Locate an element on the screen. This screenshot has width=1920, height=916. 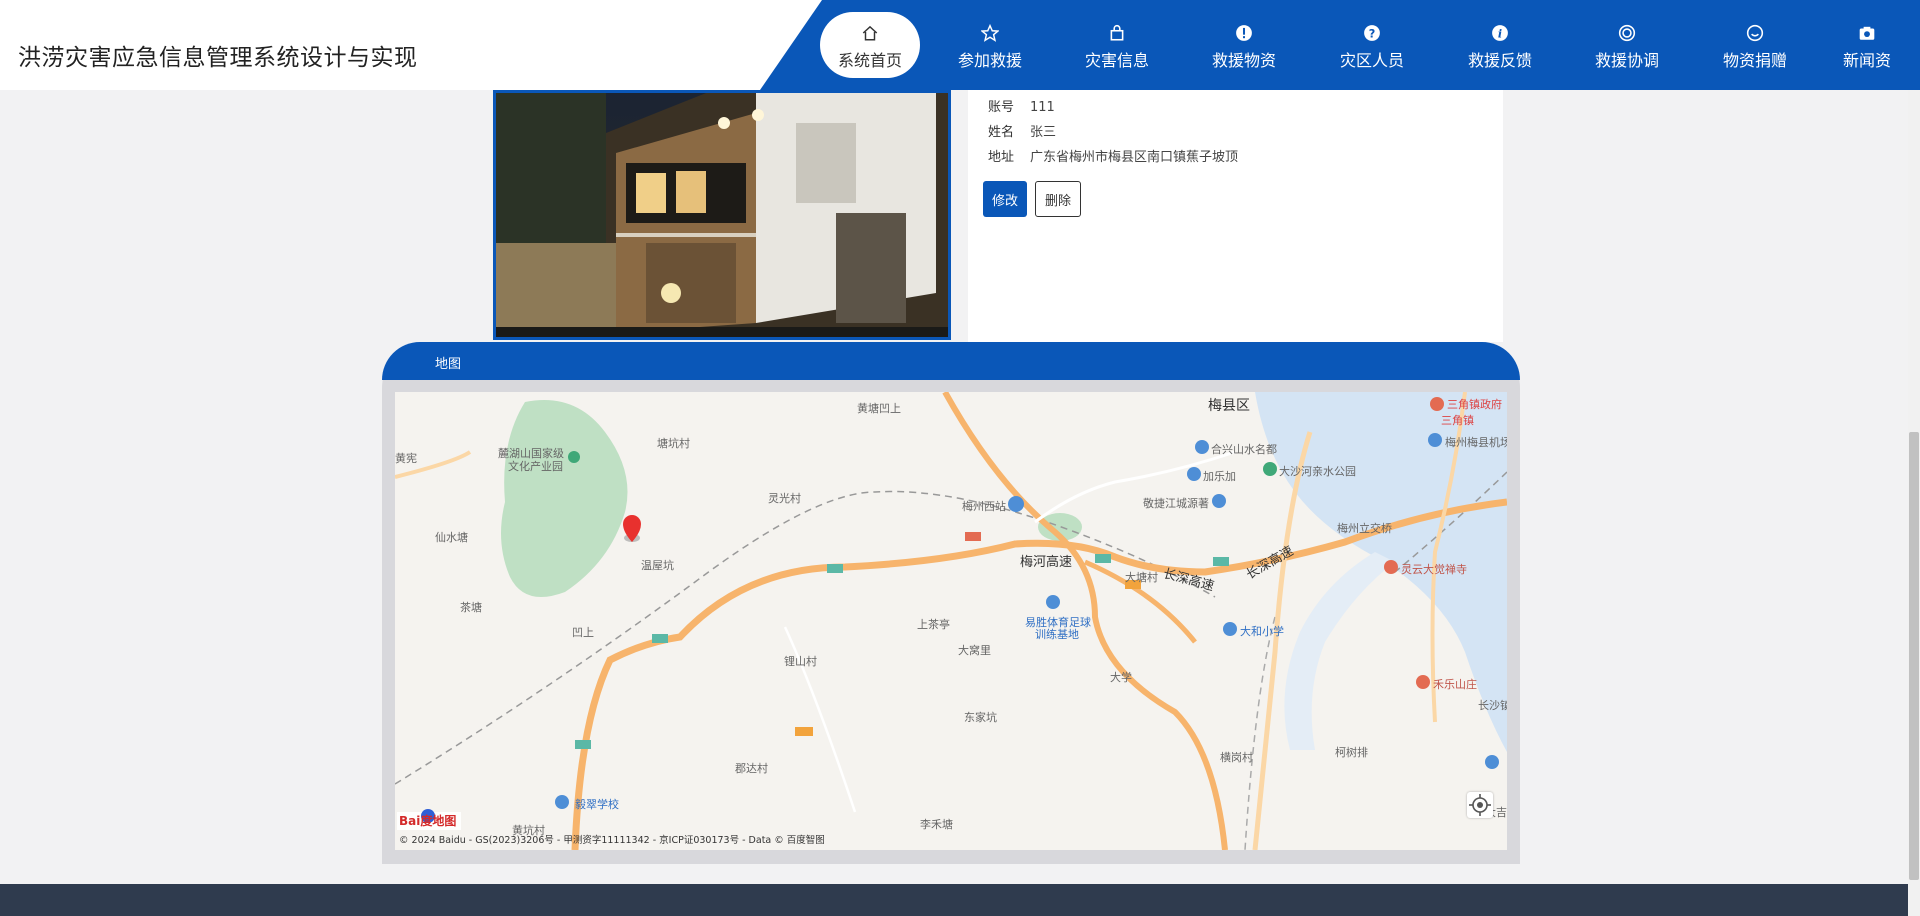
map-place-label: 大学 is located at coordinates (1121, 677).